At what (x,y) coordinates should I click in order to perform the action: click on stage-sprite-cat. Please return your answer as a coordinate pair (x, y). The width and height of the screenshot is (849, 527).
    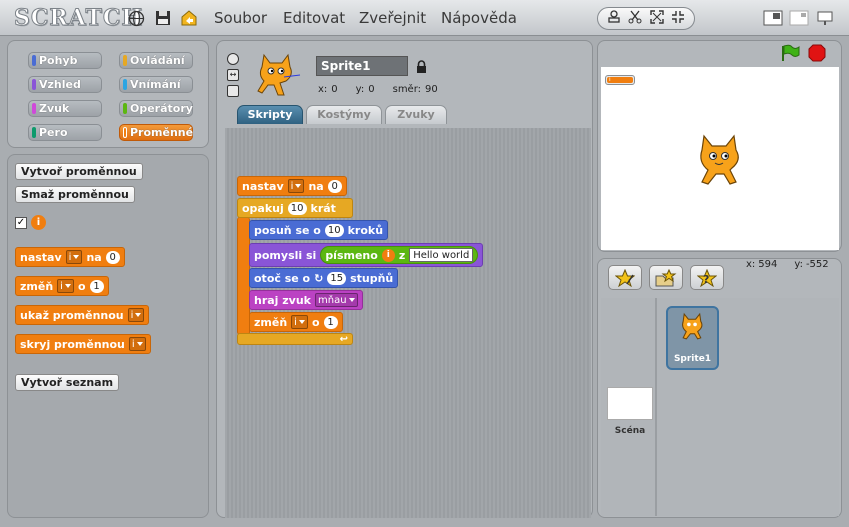
    Looking at the image, I should click on (721, 162).